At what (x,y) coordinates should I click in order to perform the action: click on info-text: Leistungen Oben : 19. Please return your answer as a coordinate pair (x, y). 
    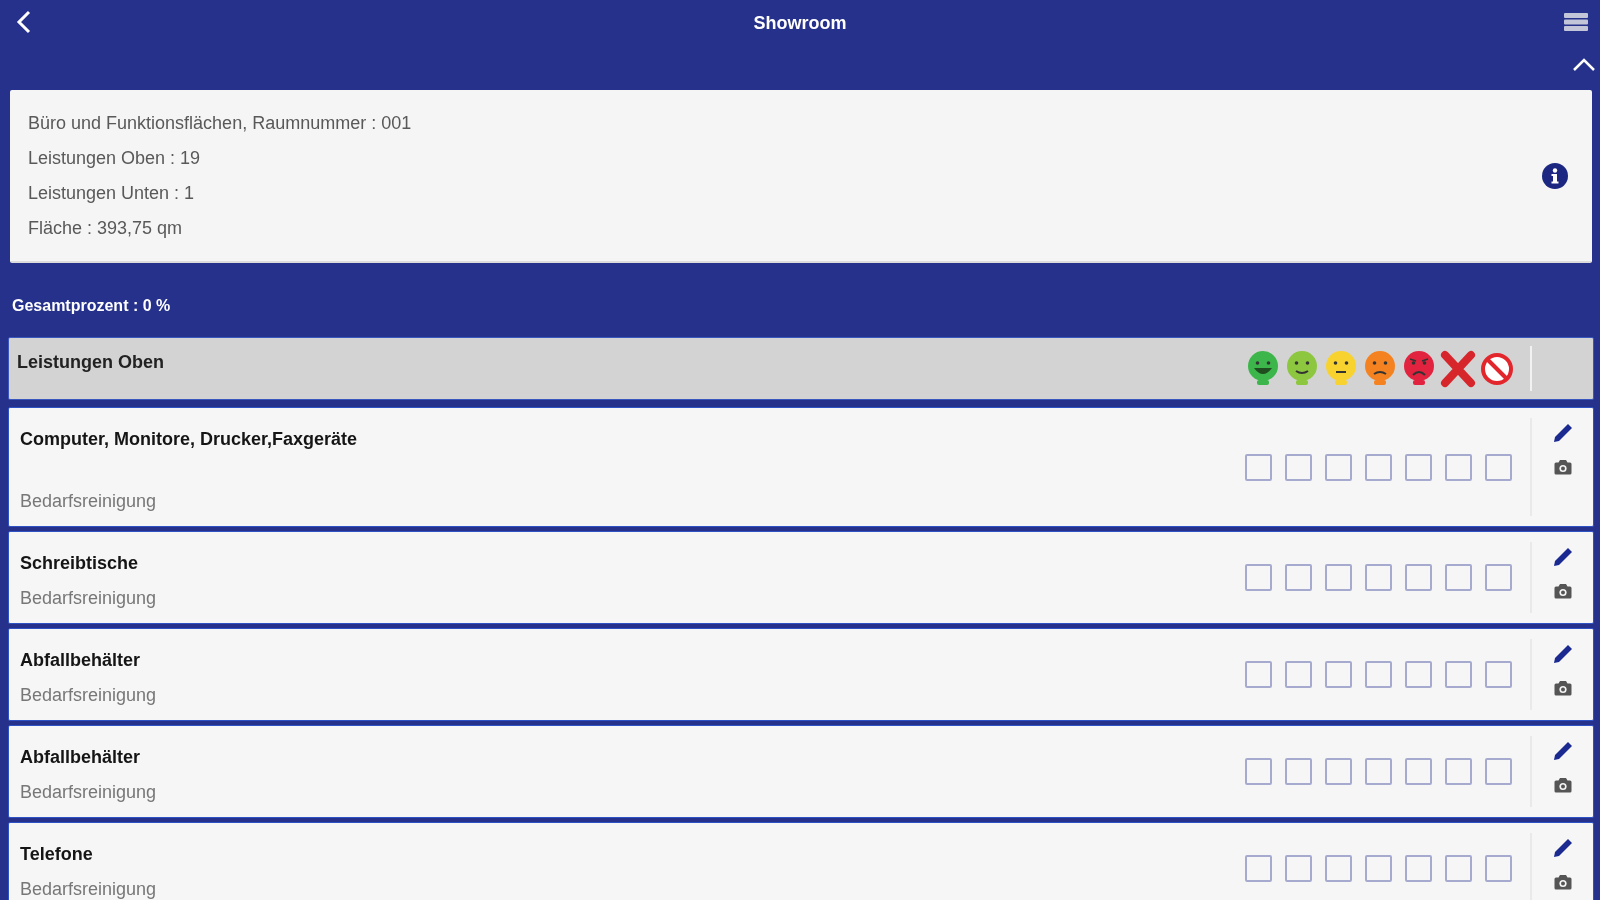
    Looking at the image, I should click on (115, 158).